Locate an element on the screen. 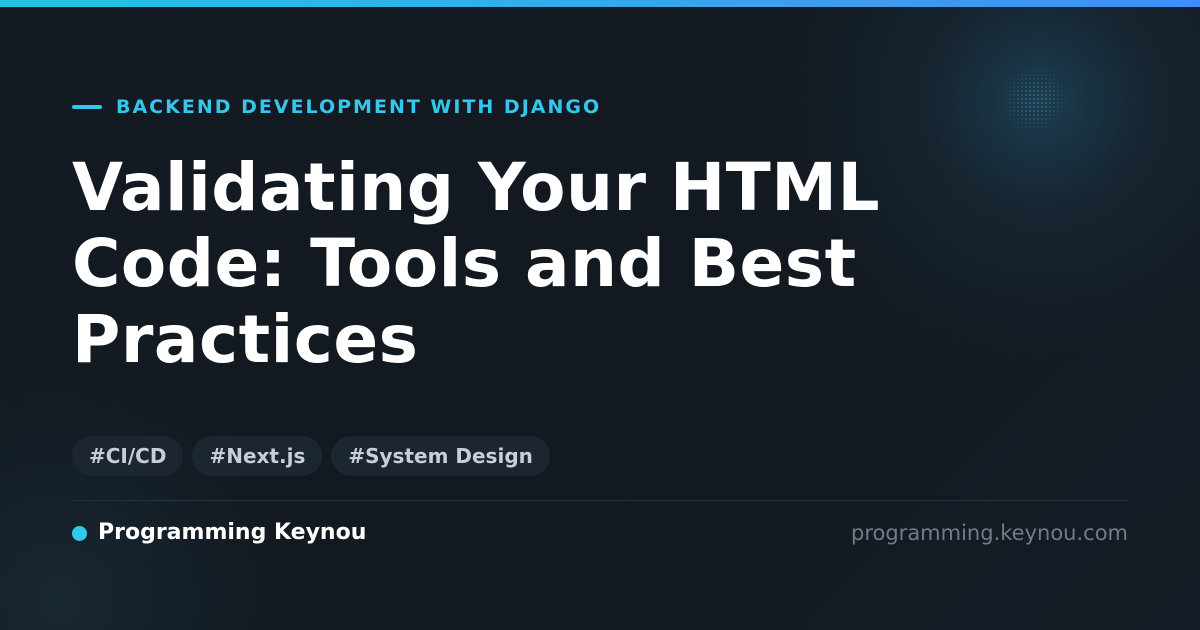 This screenshot has width=1200, height=630. tag-system-design: #System Design is located at coordinates (440, 456).